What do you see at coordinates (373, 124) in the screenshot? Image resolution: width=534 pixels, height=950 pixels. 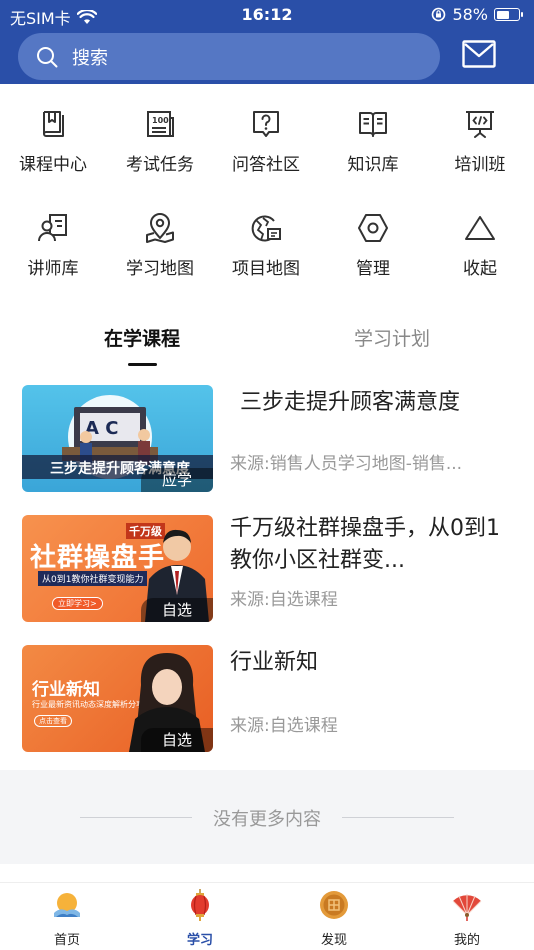 I see `open-book-icon` at bounding box center [373, 124].